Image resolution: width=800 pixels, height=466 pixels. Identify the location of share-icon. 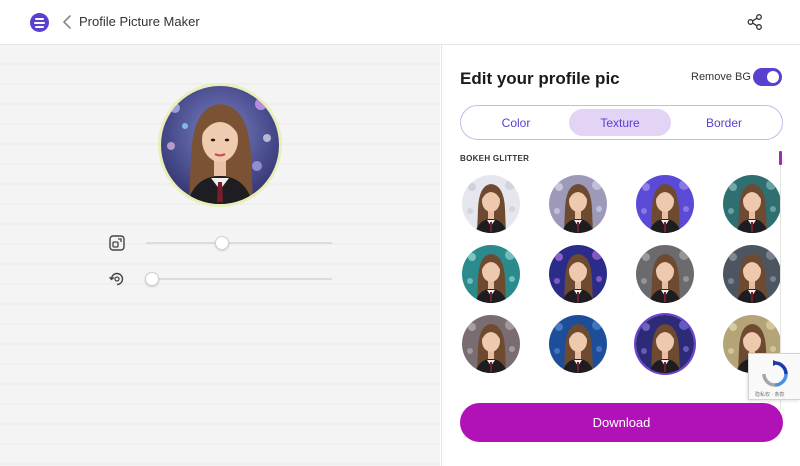
(755, 22).